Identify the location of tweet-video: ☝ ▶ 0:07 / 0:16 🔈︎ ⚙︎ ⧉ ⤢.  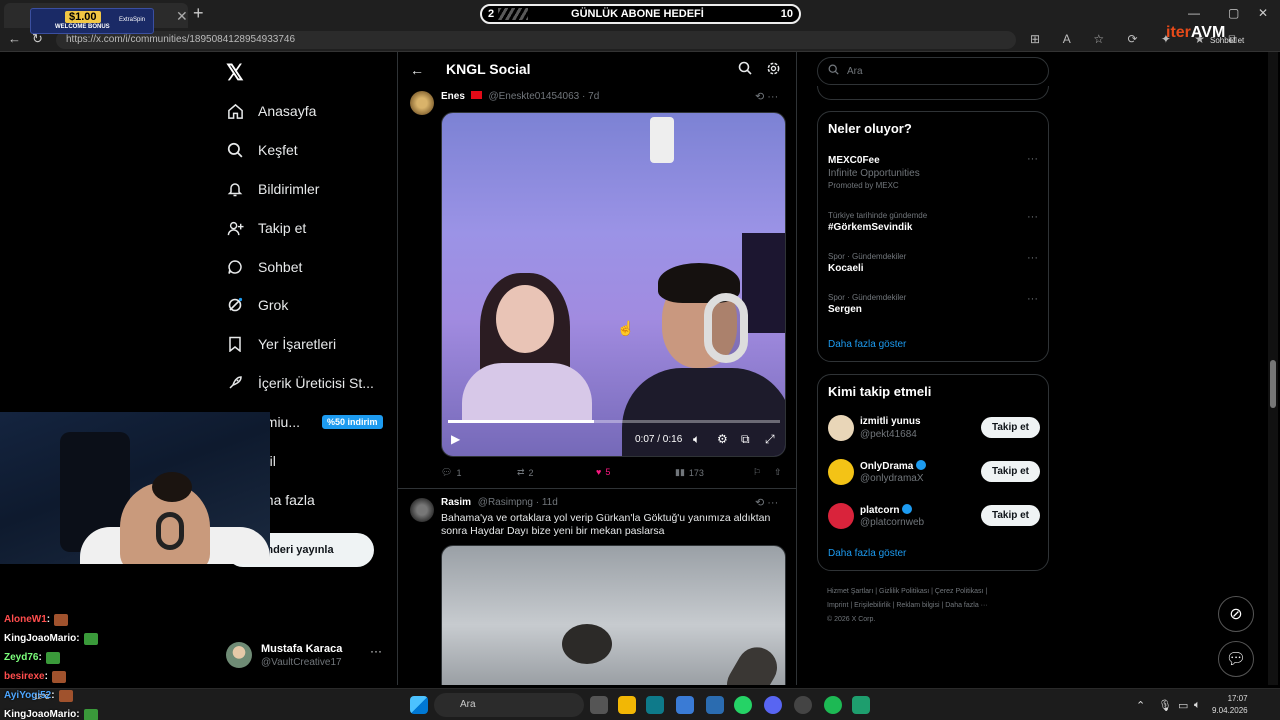
(613, 284).